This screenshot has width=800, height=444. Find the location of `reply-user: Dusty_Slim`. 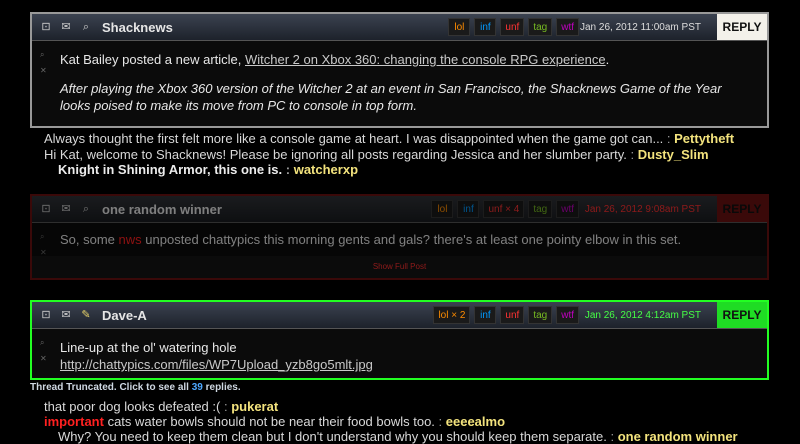

reply-user: Dusty_Slim is located at coordinates (673, 154).